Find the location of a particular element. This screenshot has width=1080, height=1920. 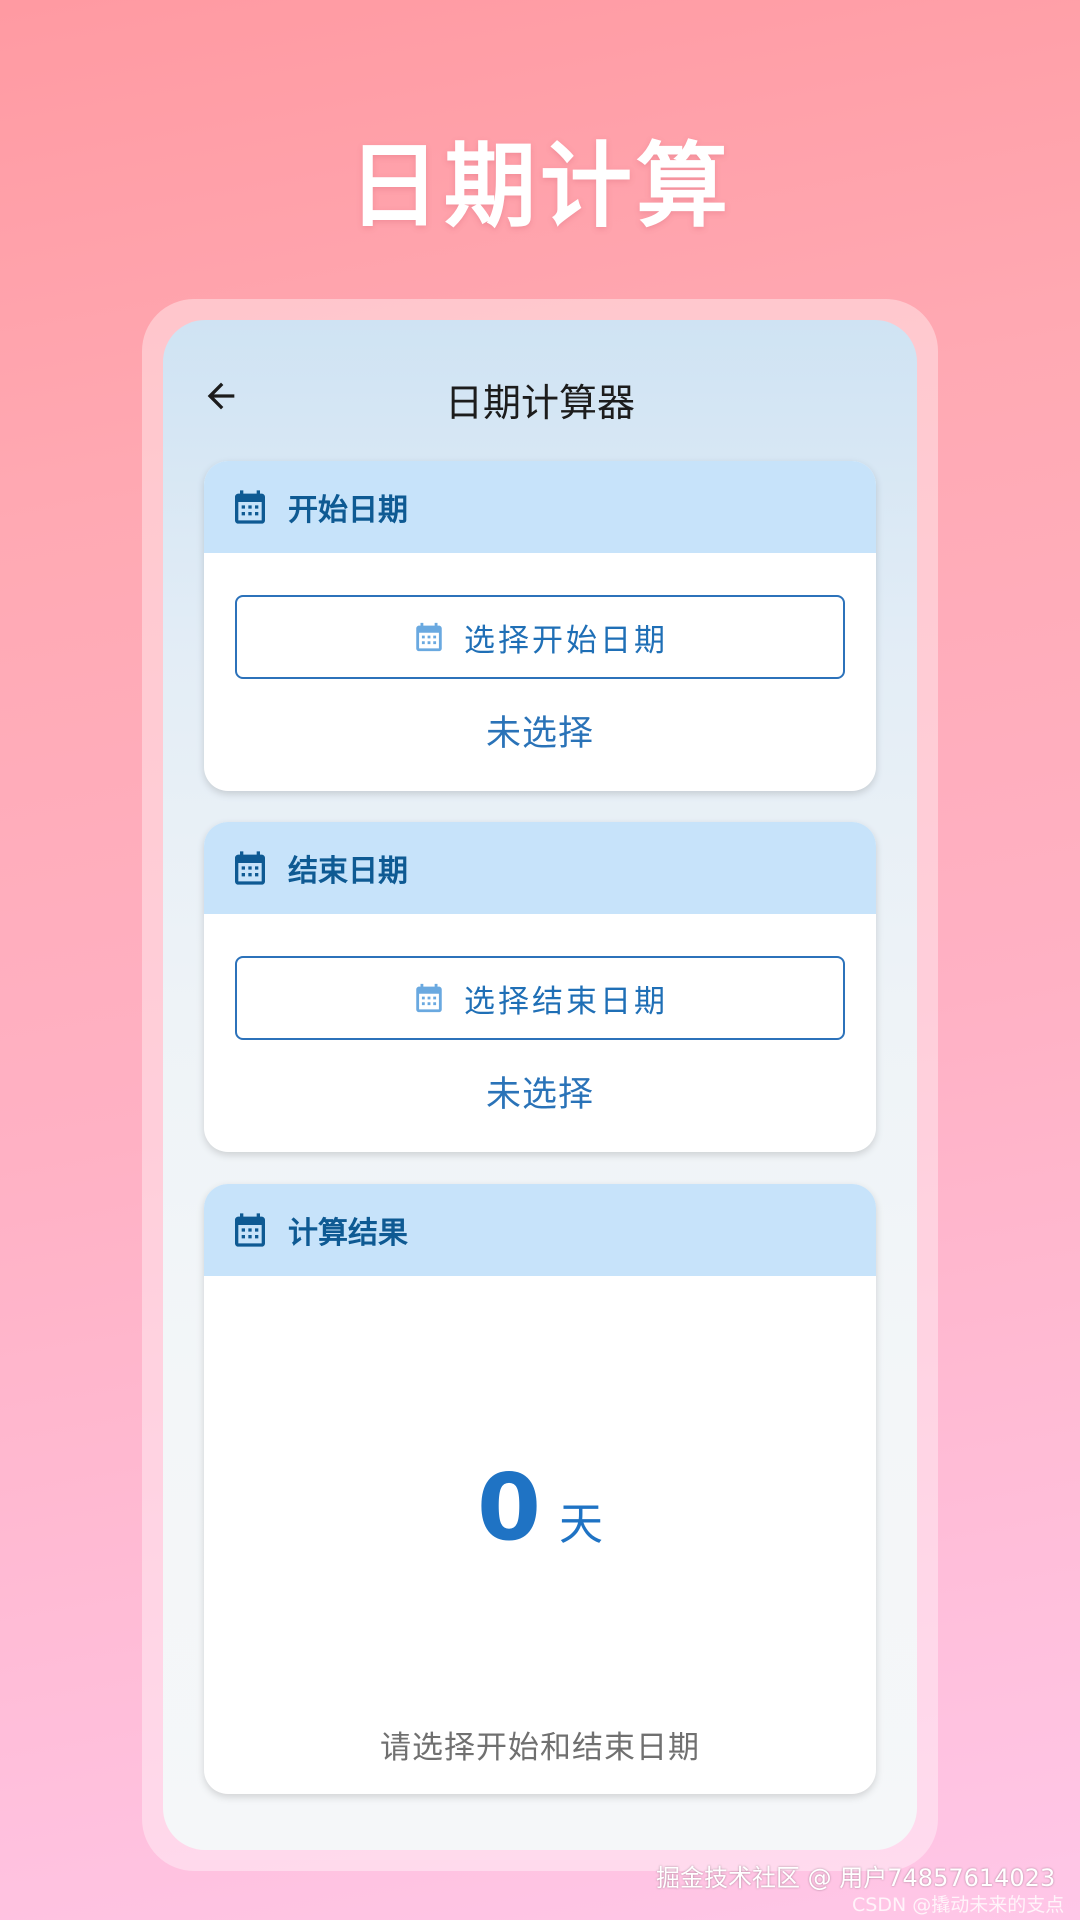

start-date-header: 开始日期 is located at coordinates (540, 507).